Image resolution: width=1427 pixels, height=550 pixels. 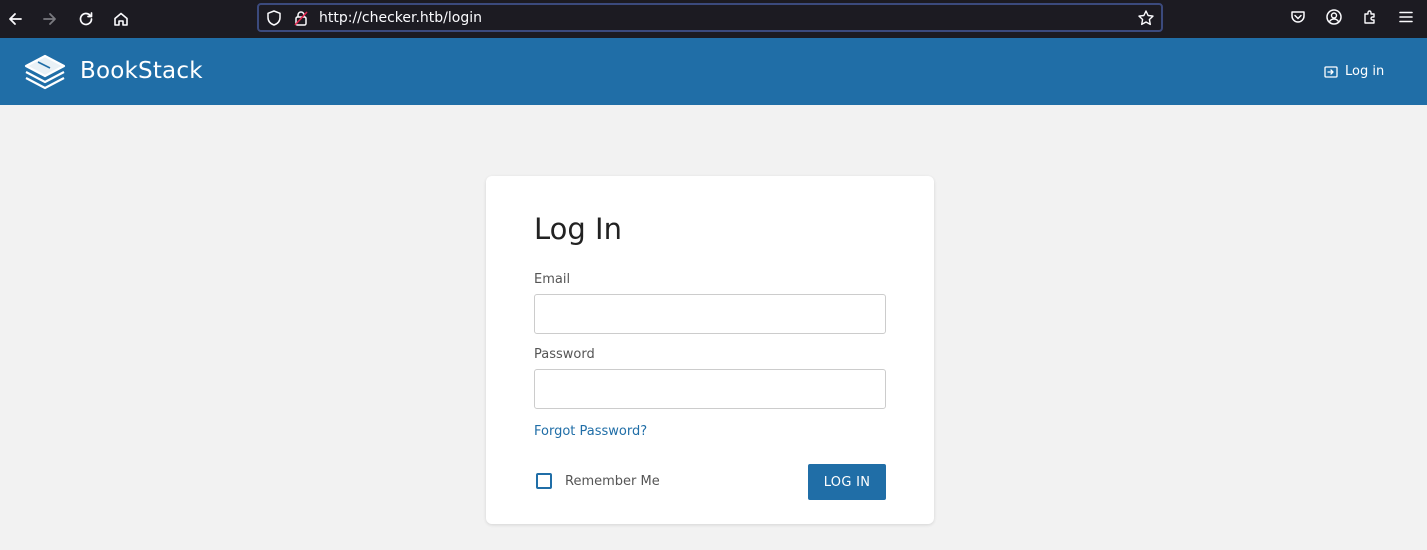 I want to click on account-button, so click(x=1335, y=18).